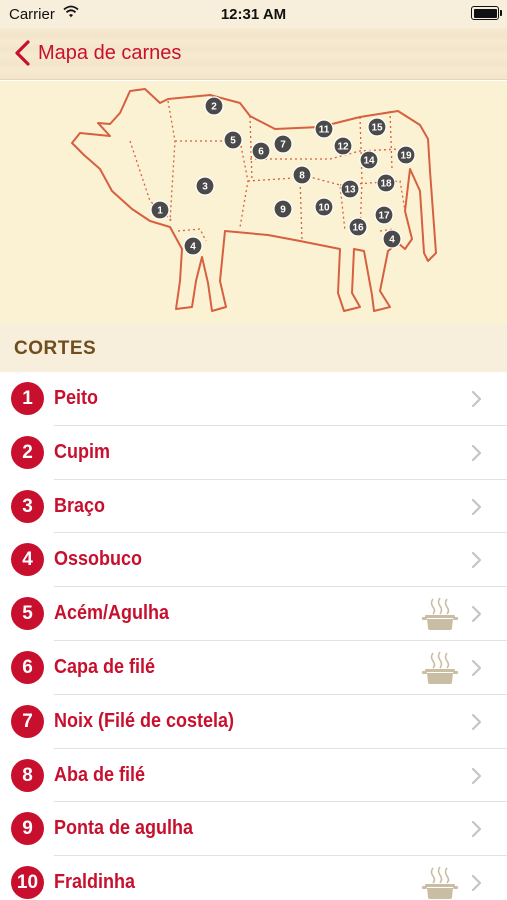  What do you see at coordinates (233, 141) in the screenshot?
I see `map-marker-label: 5` at bounding box center [233, 141].